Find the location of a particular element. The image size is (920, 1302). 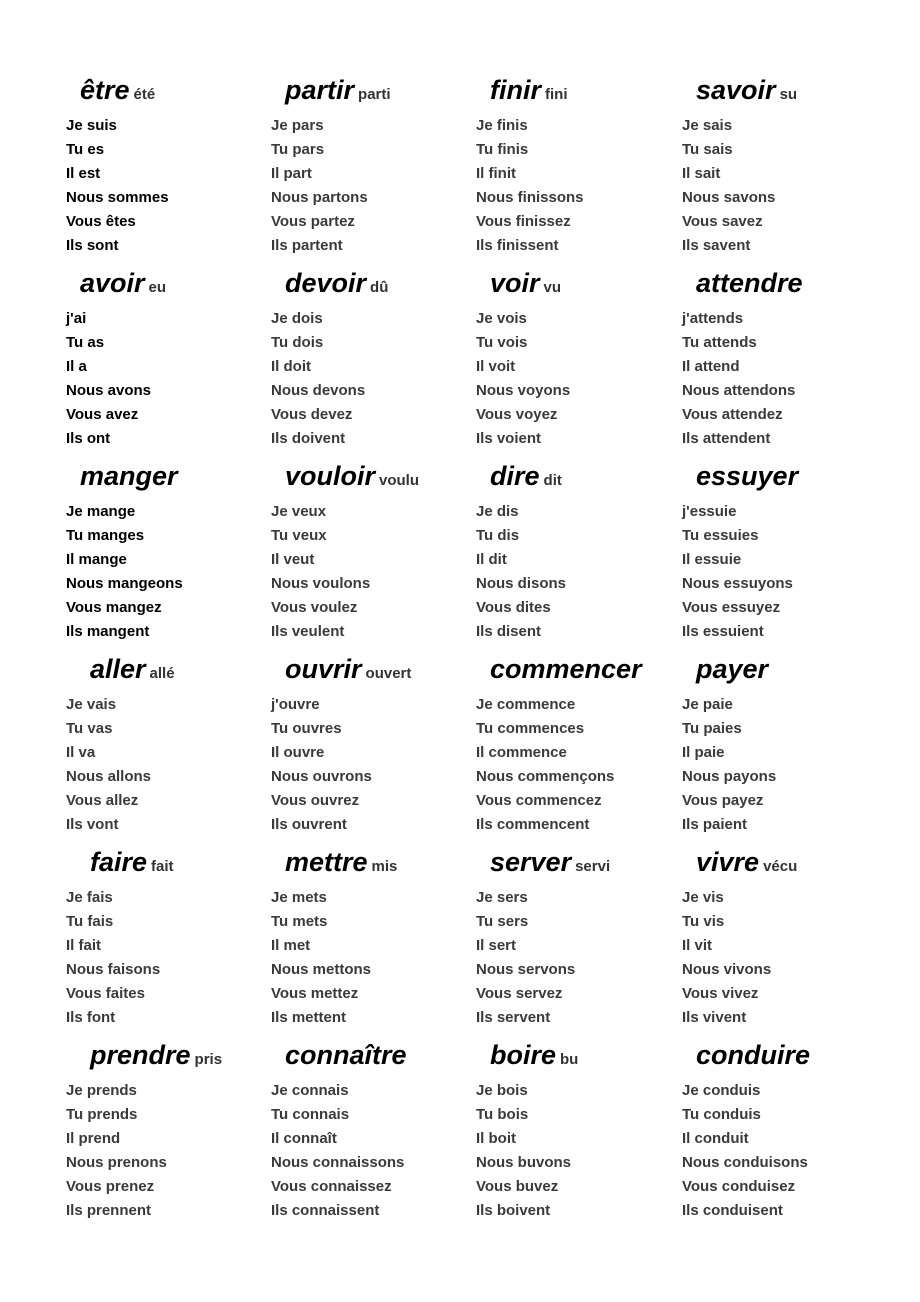

conjugation-form: Tu vas is located at coordinates (89, 728).